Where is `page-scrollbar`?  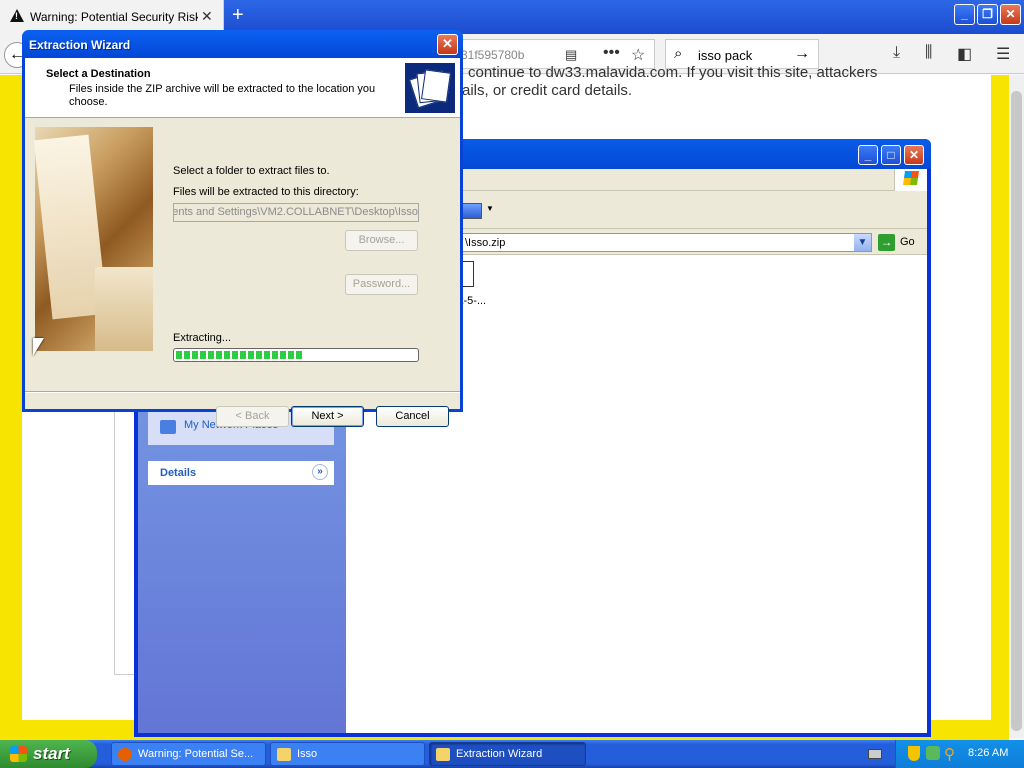 page-scrollbar is located at coordinates (1016, 406).